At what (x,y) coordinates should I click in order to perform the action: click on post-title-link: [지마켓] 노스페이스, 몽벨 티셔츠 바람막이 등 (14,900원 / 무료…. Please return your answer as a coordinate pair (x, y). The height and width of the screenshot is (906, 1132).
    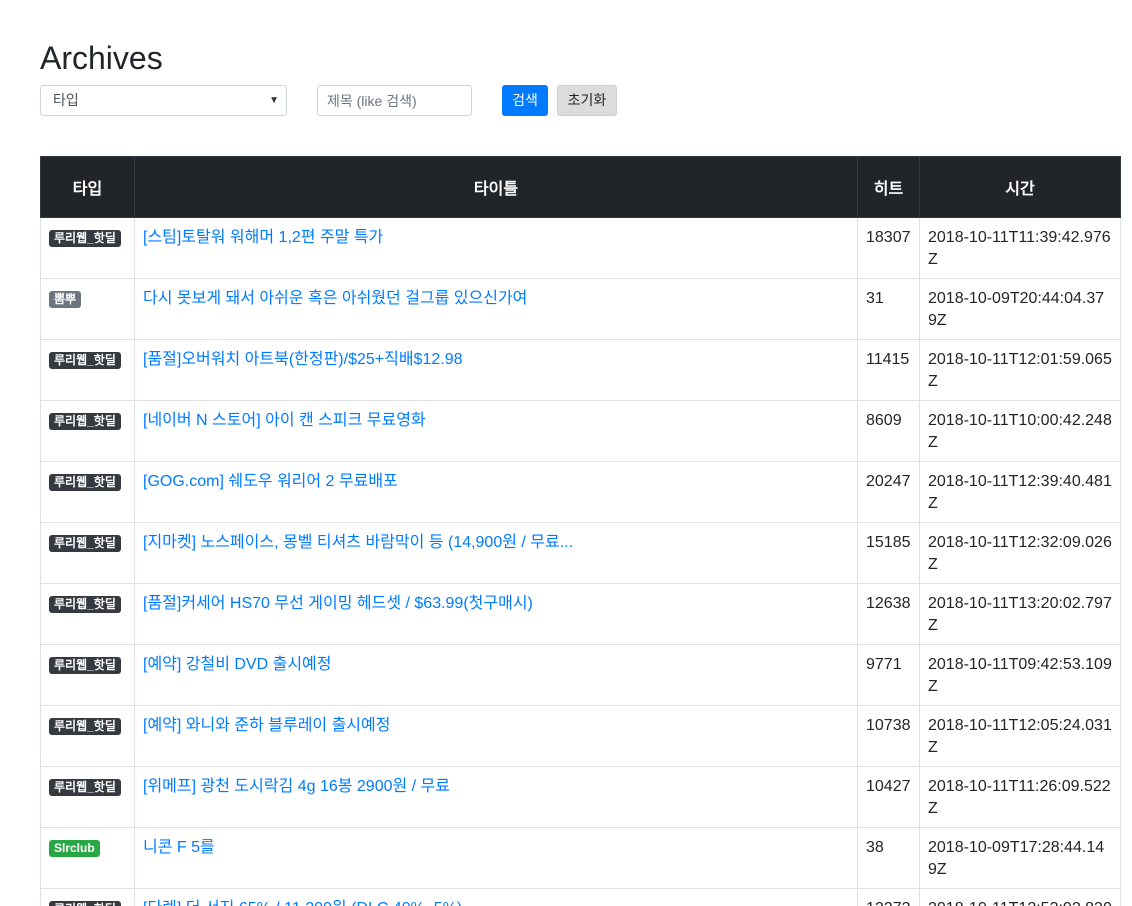
    Looking at the image, I should click on (496, 543).